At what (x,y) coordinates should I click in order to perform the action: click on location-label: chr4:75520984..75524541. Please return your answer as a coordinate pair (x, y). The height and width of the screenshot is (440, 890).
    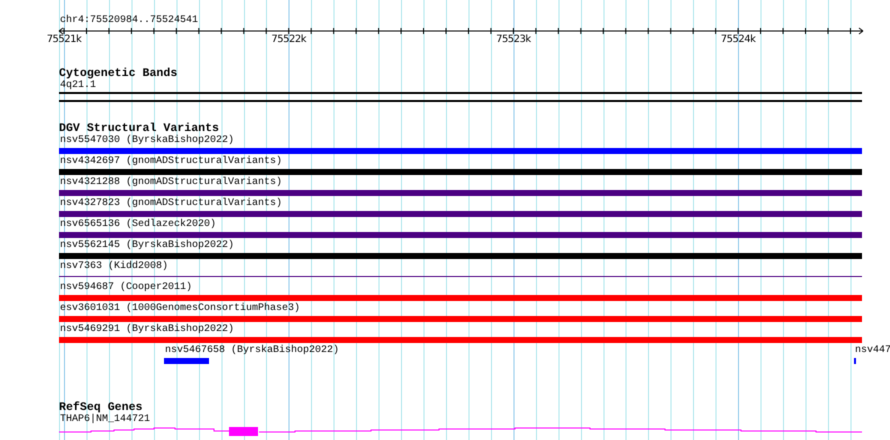
    Looking at the image, I should click on (129, 21).